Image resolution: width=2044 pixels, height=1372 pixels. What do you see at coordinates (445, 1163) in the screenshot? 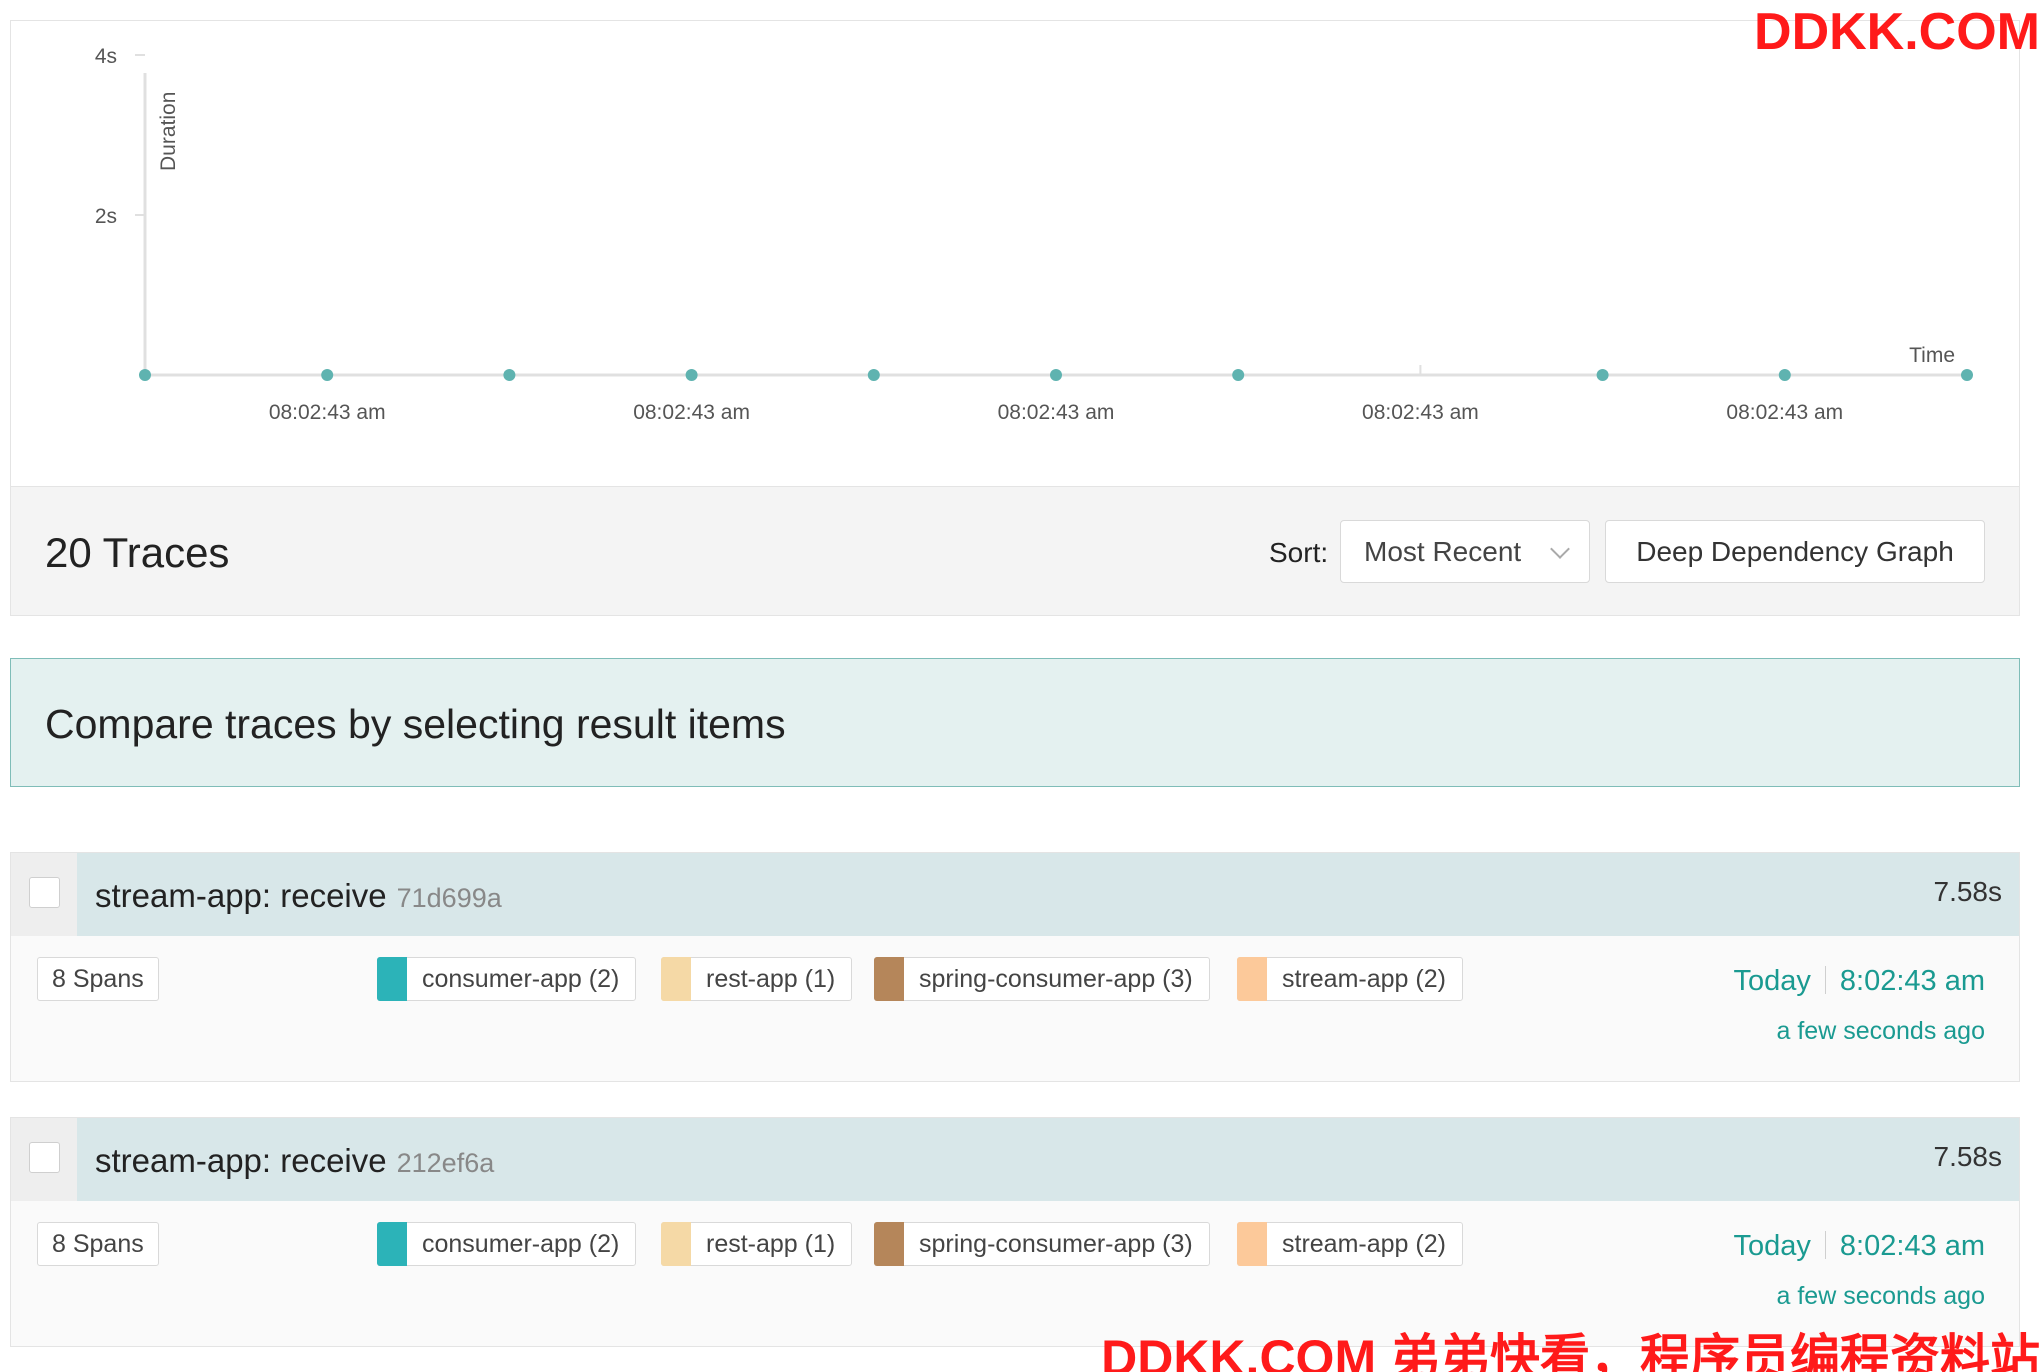
I see `trace-id: 212ef6a` at bounding box center [445, 1163].